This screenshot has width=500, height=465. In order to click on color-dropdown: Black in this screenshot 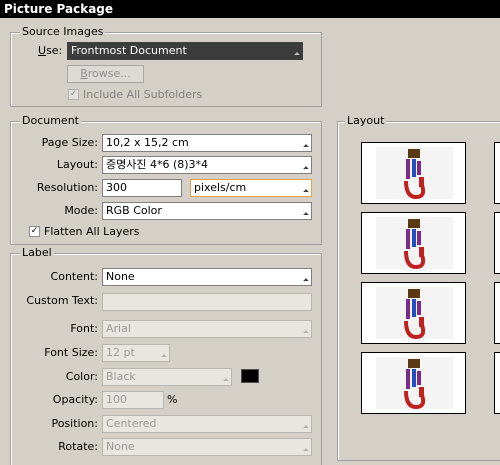, I will do `click(167, 377)`.